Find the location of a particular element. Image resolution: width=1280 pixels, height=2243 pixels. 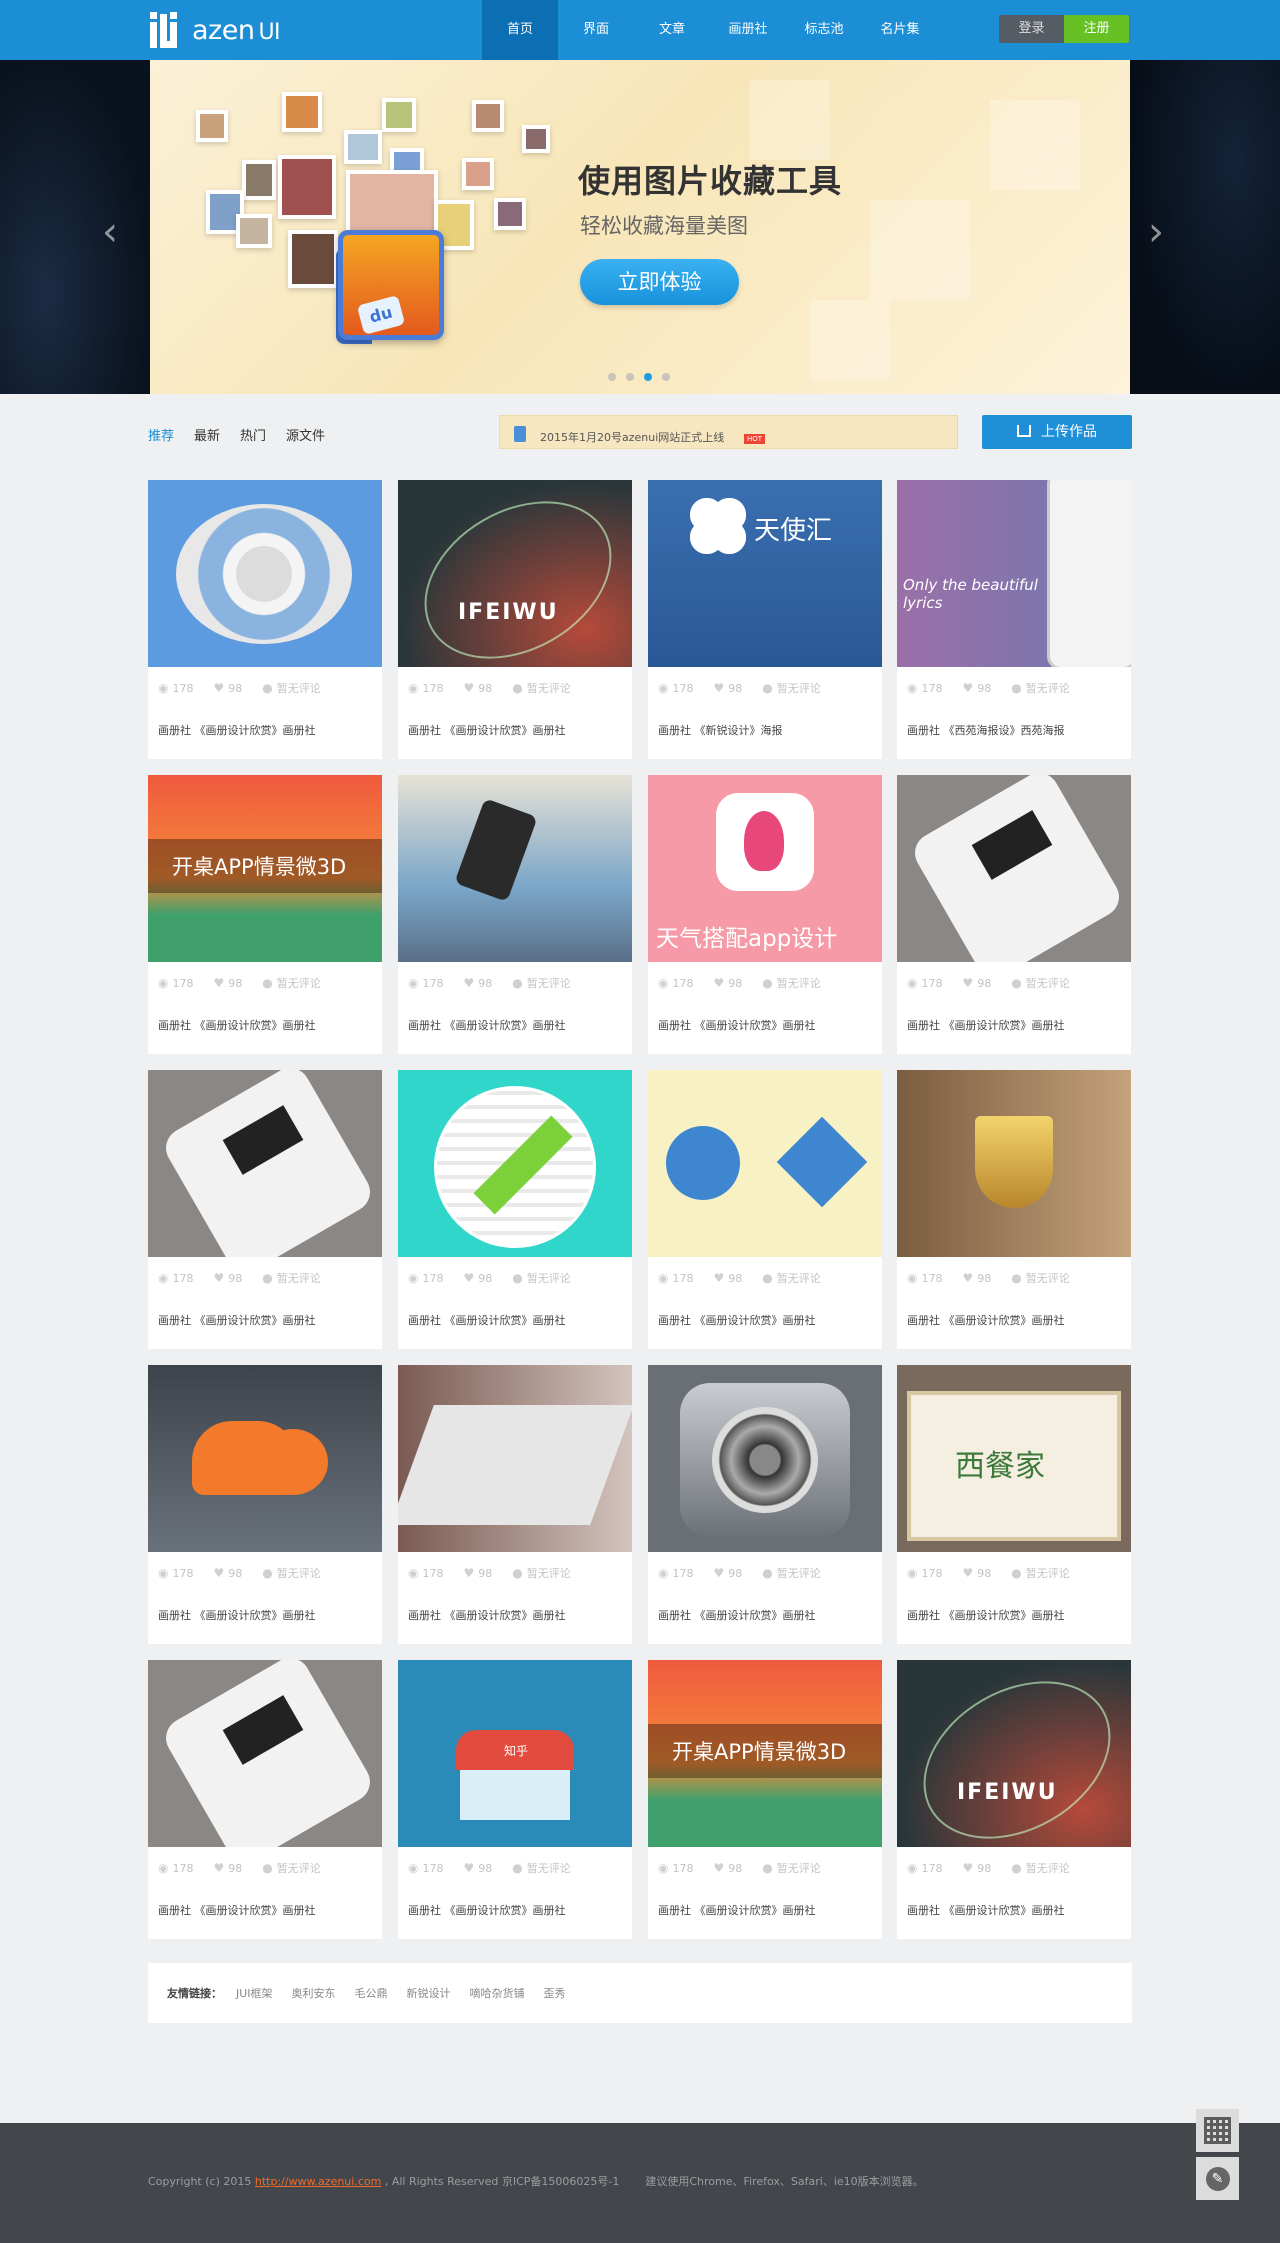

like-count: 98 is located at coordinates (735, 1573).